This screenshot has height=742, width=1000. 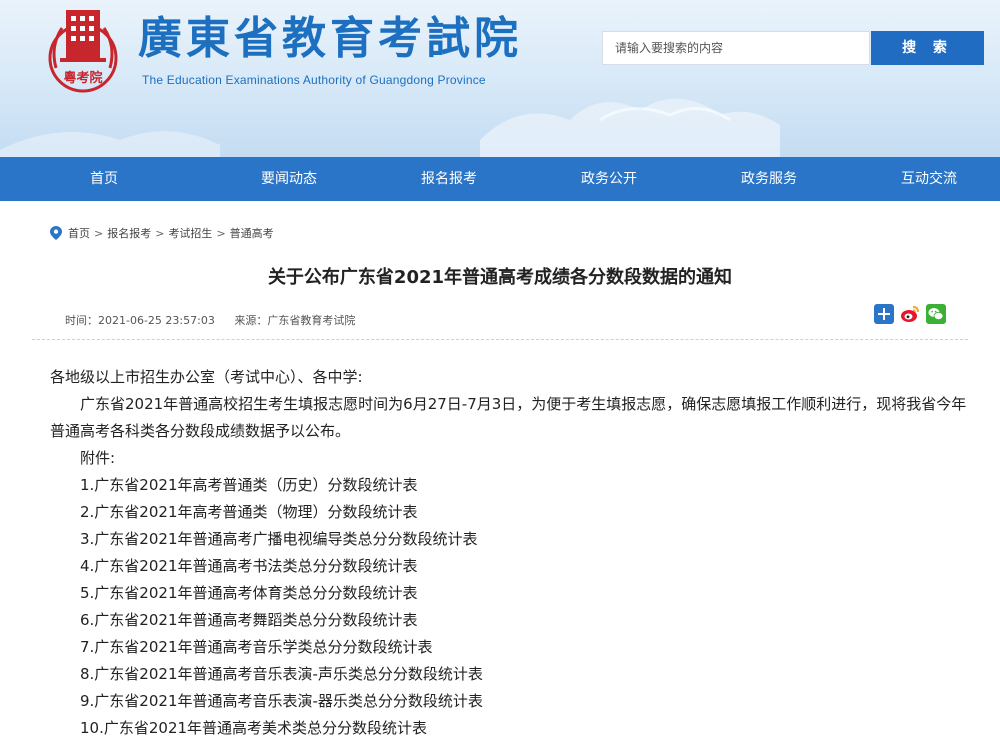 I want to click on main-nav: 首页 要闻动态 报名报考 政务公开 政务服务 互动交流, so click(x=500, y=179).